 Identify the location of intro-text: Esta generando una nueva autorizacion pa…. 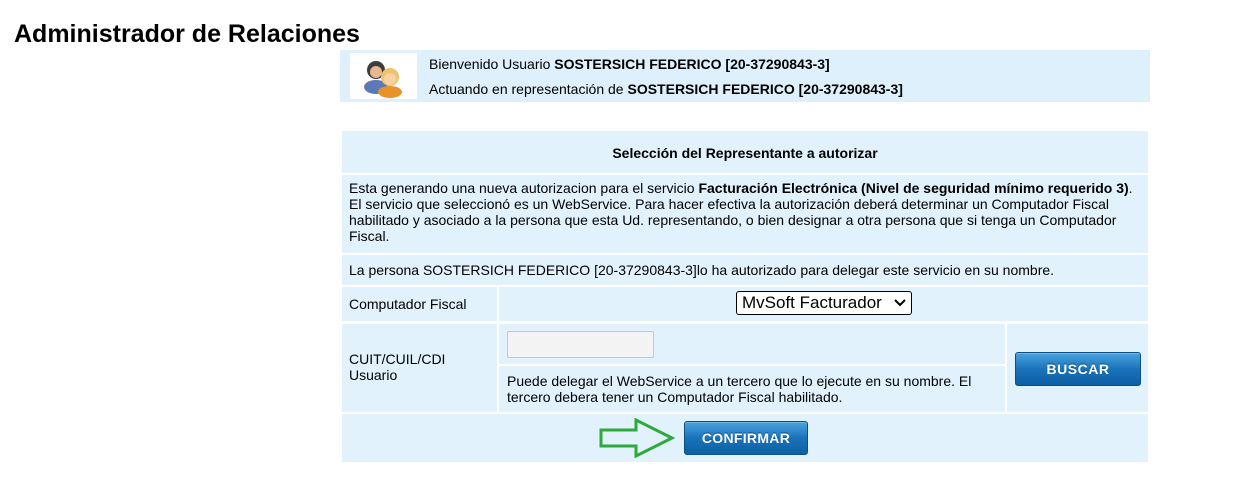
(745, 214).